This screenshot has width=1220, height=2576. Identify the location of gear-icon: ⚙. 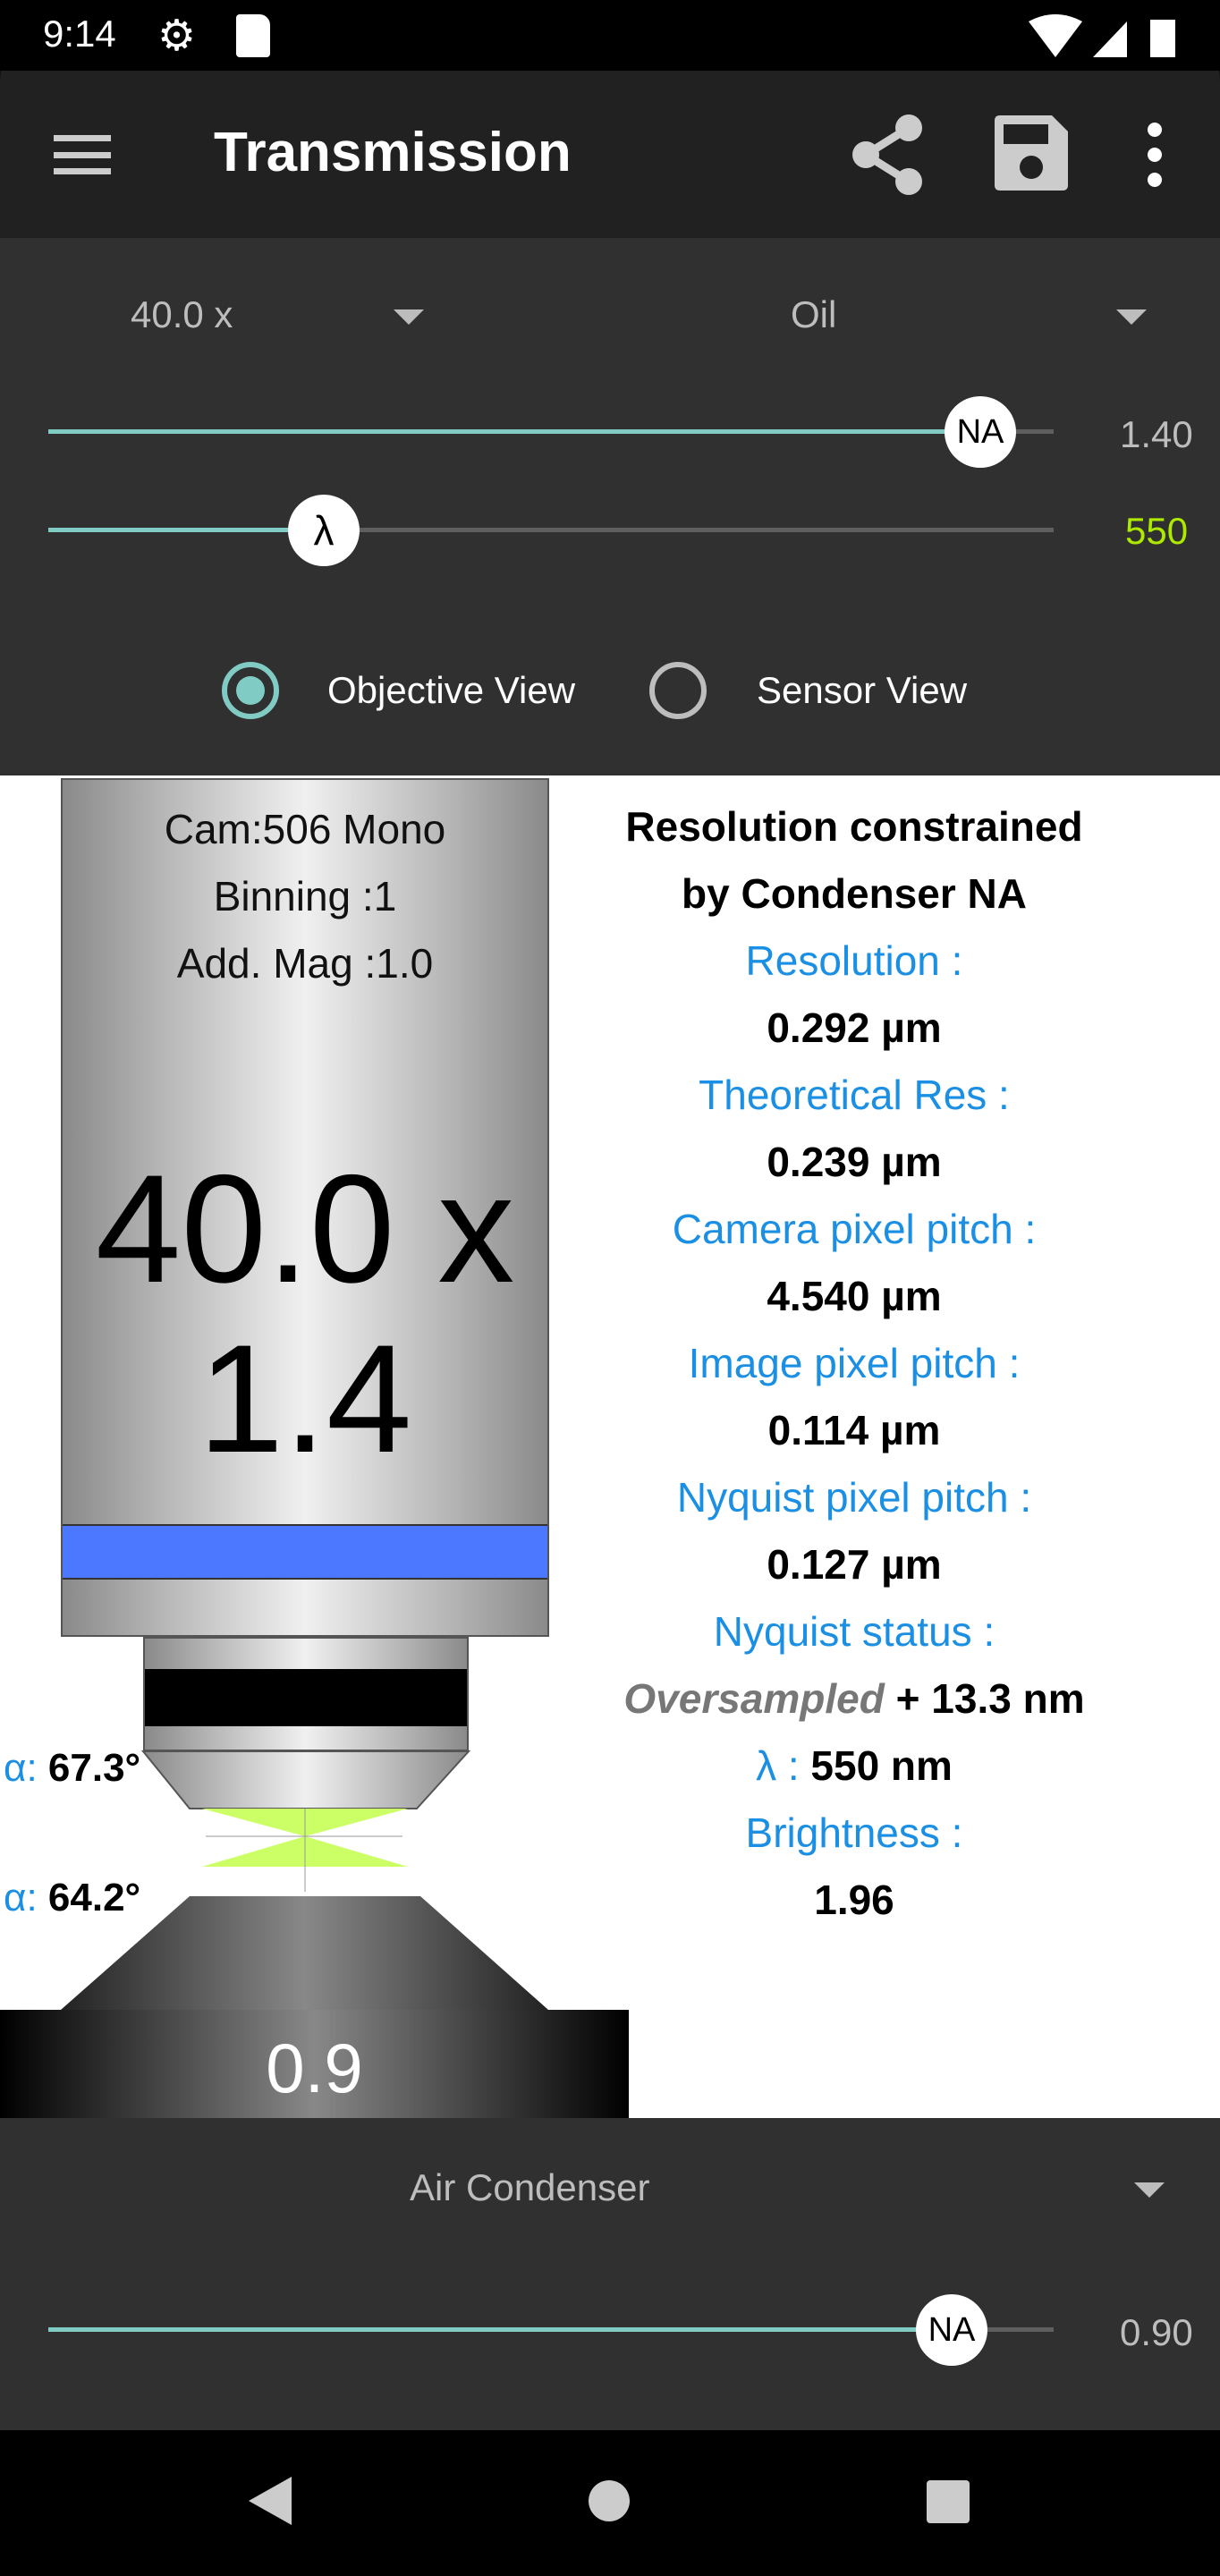
(177, 36).